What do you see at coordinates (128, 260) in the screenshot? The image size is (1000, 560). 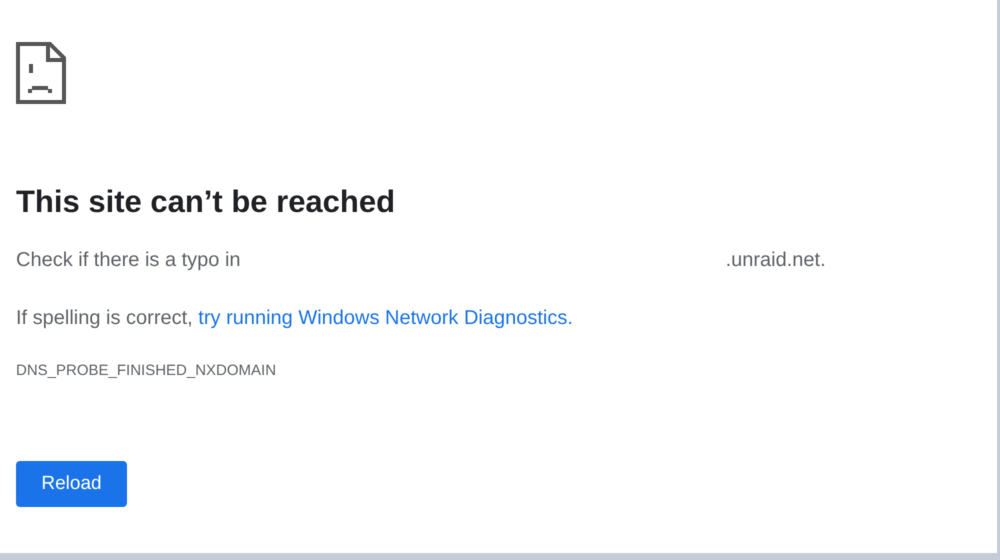 I see `typo-hint-text: Check if there is a typo in` at bounding box center [128, 260].